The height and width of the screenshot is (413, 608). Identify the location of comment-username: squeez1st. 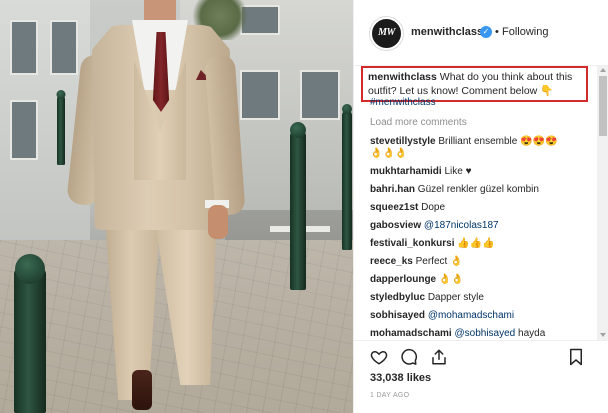
(394, 207).